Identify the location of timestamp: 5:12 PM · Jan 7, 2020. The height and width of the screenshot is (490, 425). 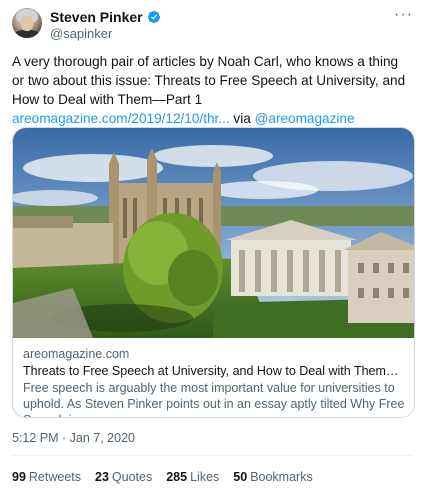
(73, 438).